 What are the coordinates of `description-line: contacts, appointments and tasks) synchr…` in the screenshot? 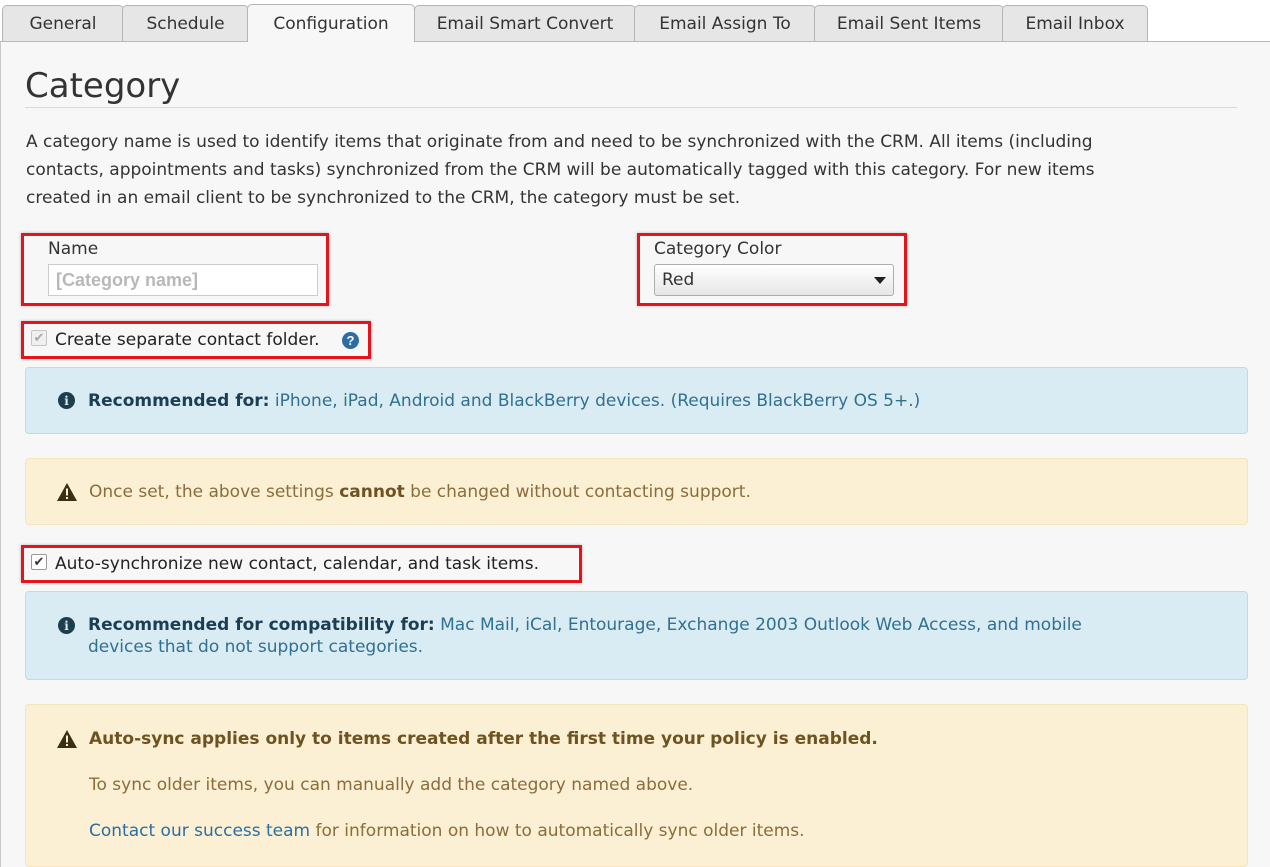 It's located at (560, 170).